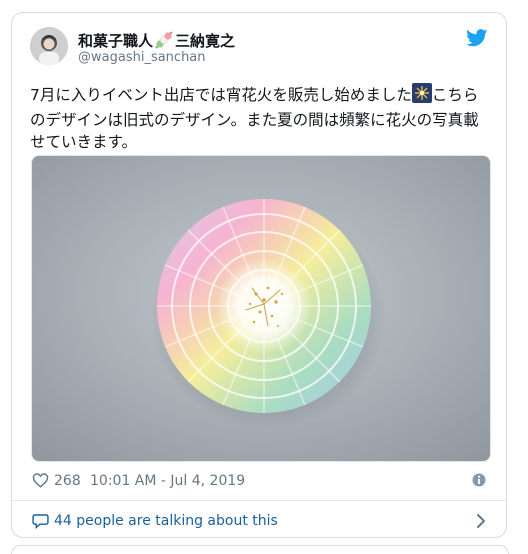 This screenshot has height=554, width=528. What do you see at coordinates (116, 41) in the screenshot?
I see `author-name-text: 和菓子職人` at bounding box center [116, 41].